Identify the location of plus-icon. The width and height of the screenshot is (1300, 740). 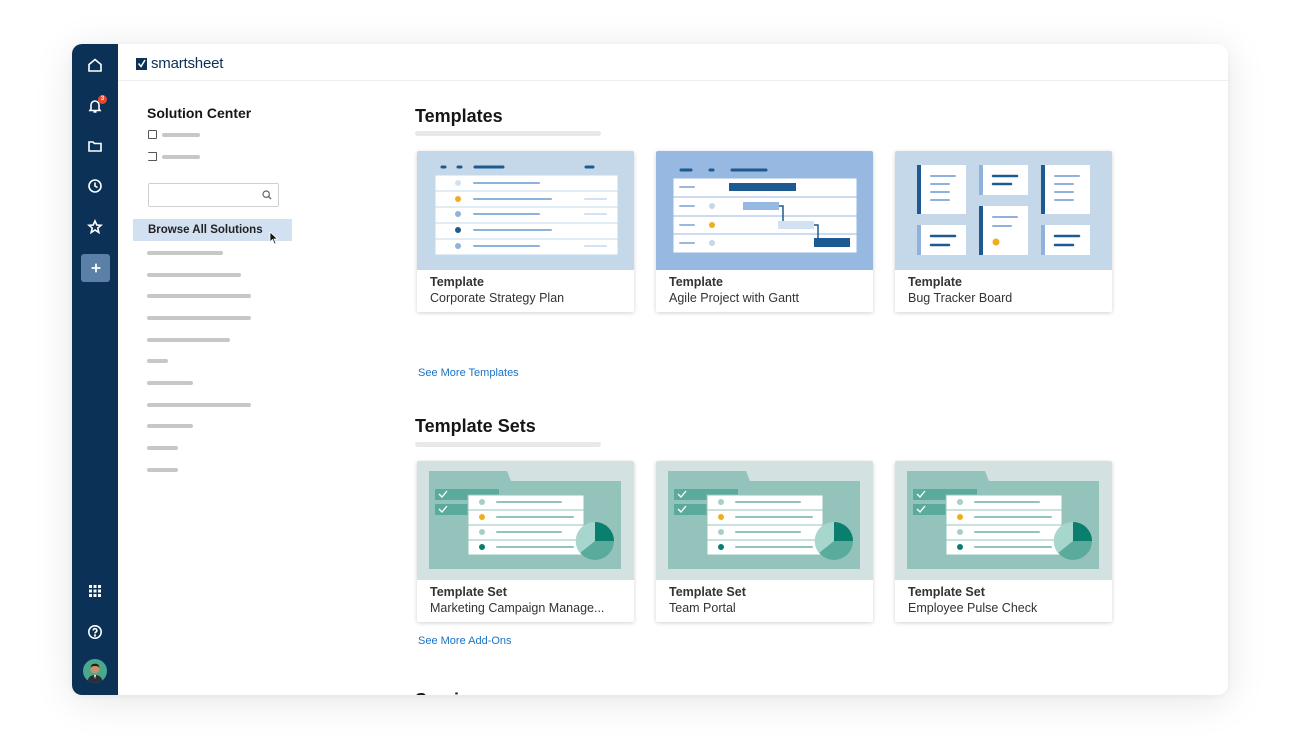
(95, 268).